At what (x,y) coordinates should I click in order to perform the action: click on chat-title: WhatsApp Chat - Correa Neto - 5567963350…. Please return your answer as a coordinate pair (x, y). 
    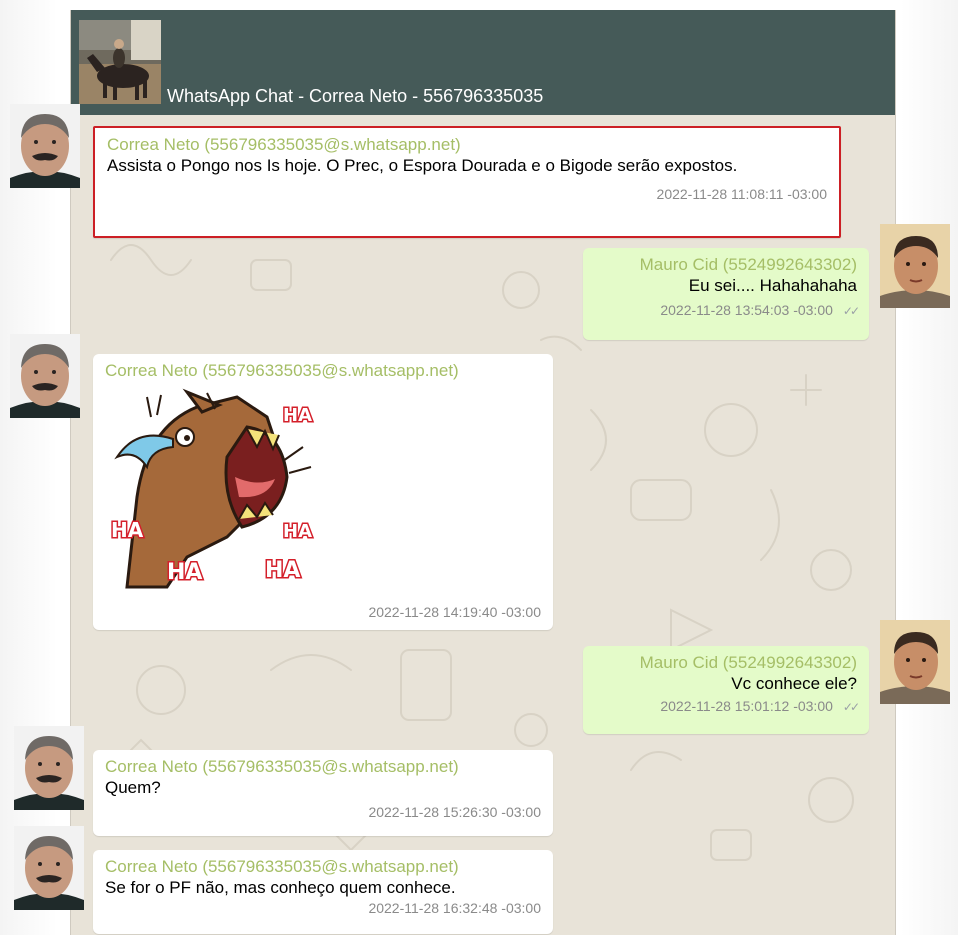
    Looking at the image, I should click on (355, 96).